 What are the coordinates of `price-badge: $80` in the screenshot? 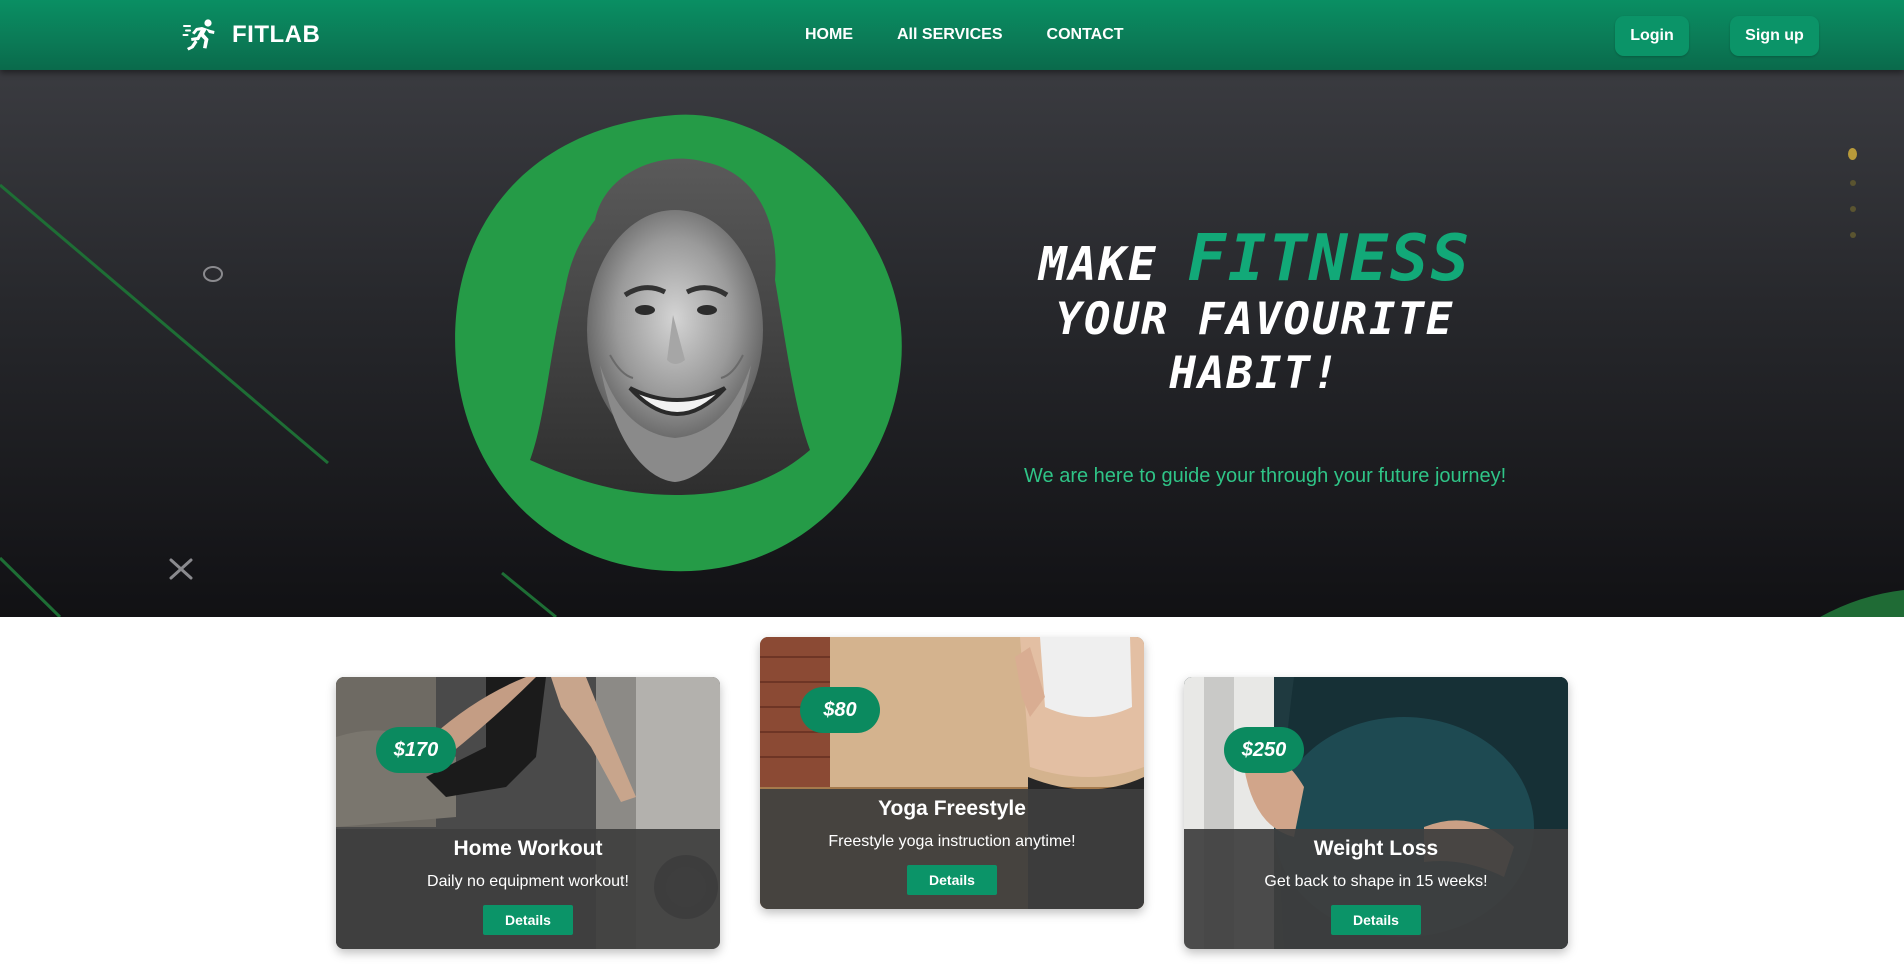 It's located at (840, 710).